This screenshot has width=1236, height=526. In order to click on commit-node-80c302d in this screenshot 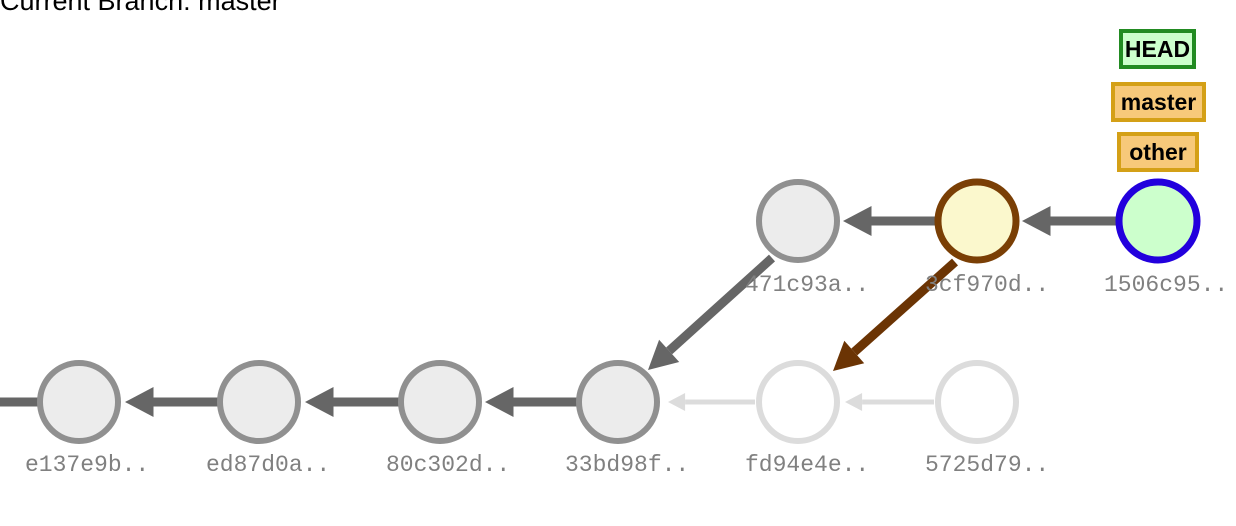, I will do `click(440, 402)`.